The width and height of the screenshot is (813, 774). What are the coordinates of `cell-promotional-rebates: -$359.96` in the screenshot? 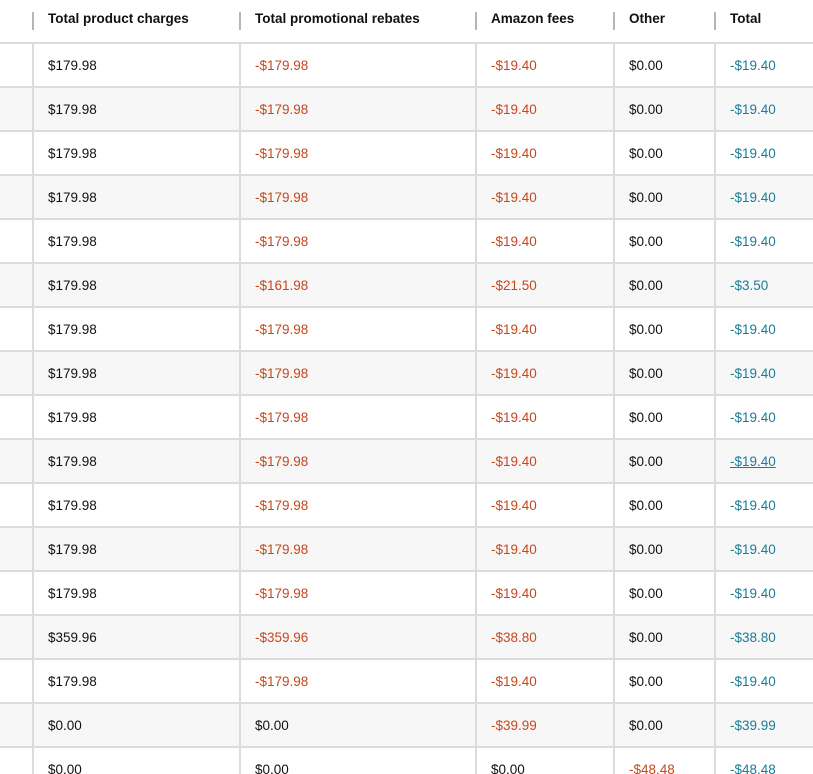 It's located at (282, 637).